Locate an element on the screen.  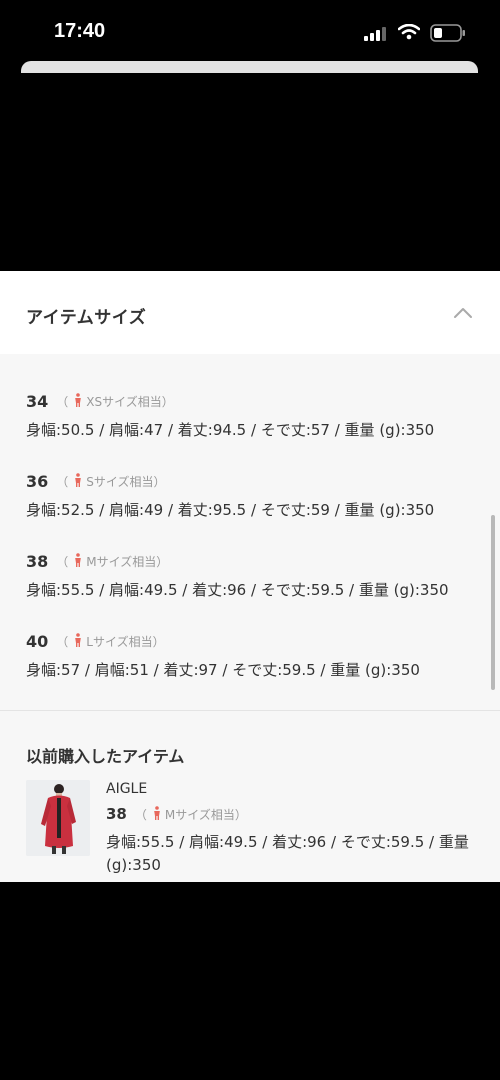
size-number: 40 is located at coordinates (37, 641).